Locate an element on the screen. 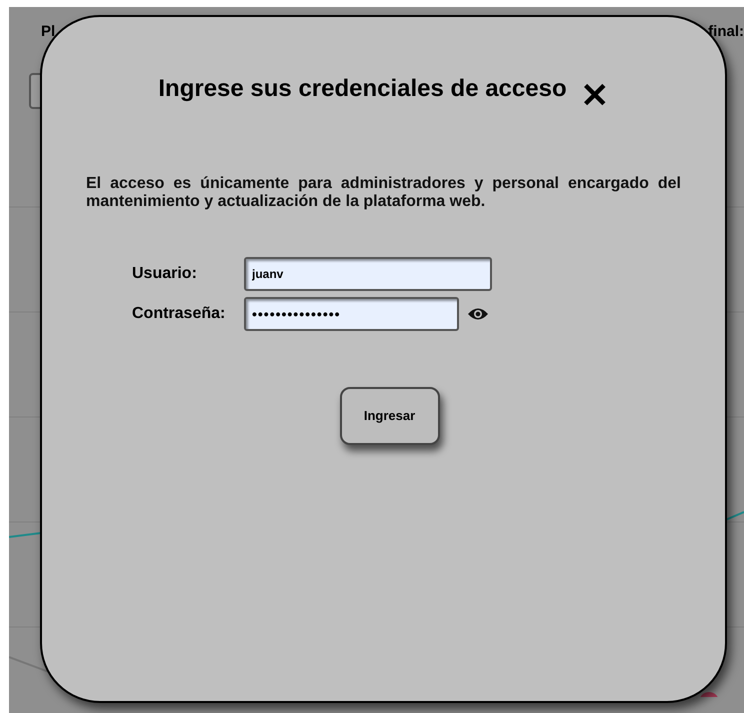 The image size is (744, 713). field-label: Usuario: is located at coordinates (165, 274).